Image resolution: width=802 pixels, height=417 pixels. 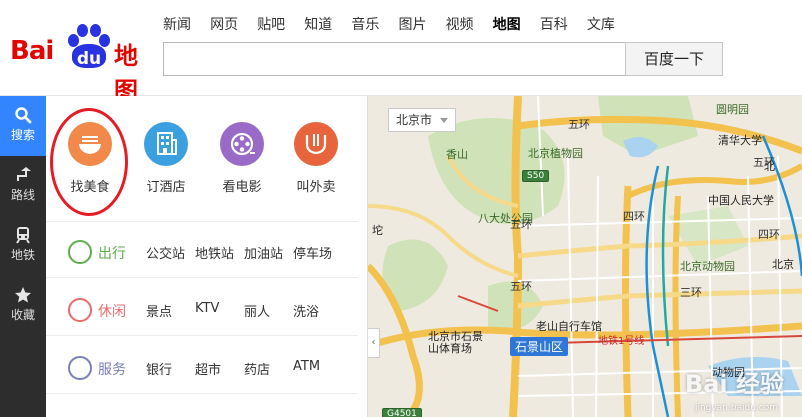 I want to click on category-name-services: 服务, so click(x=112, y=370).